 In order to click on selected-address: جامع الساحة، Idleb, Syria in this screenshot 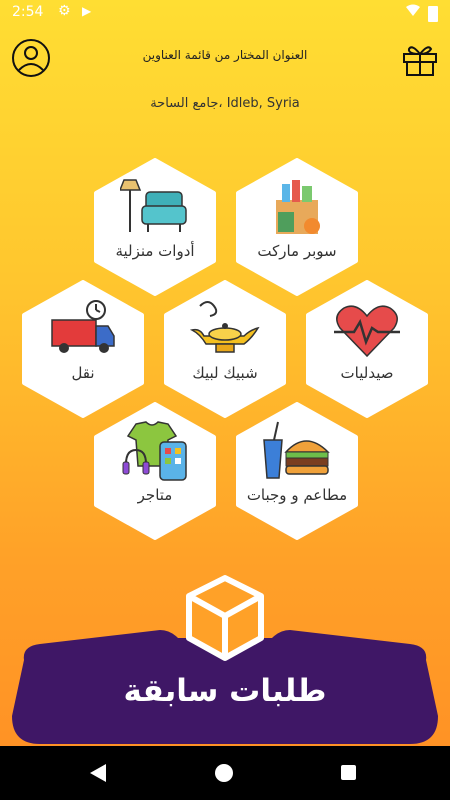, I will do `click(225, 103)`.